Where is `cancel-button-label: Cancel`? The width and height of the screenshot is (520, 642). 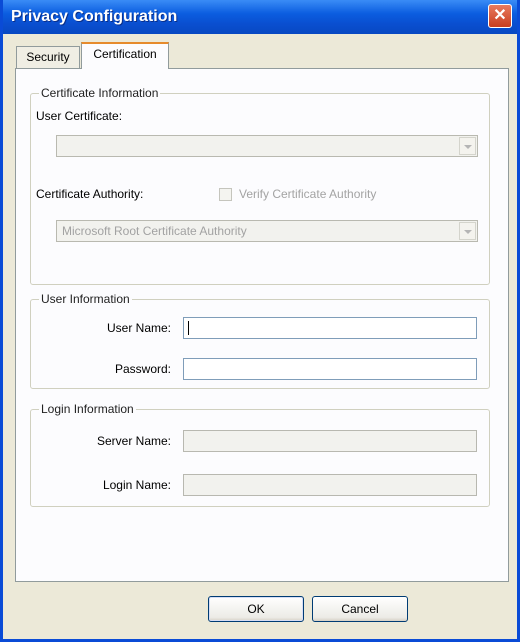
cancel-button-label: Cancel is located at coordinates (360, 609).